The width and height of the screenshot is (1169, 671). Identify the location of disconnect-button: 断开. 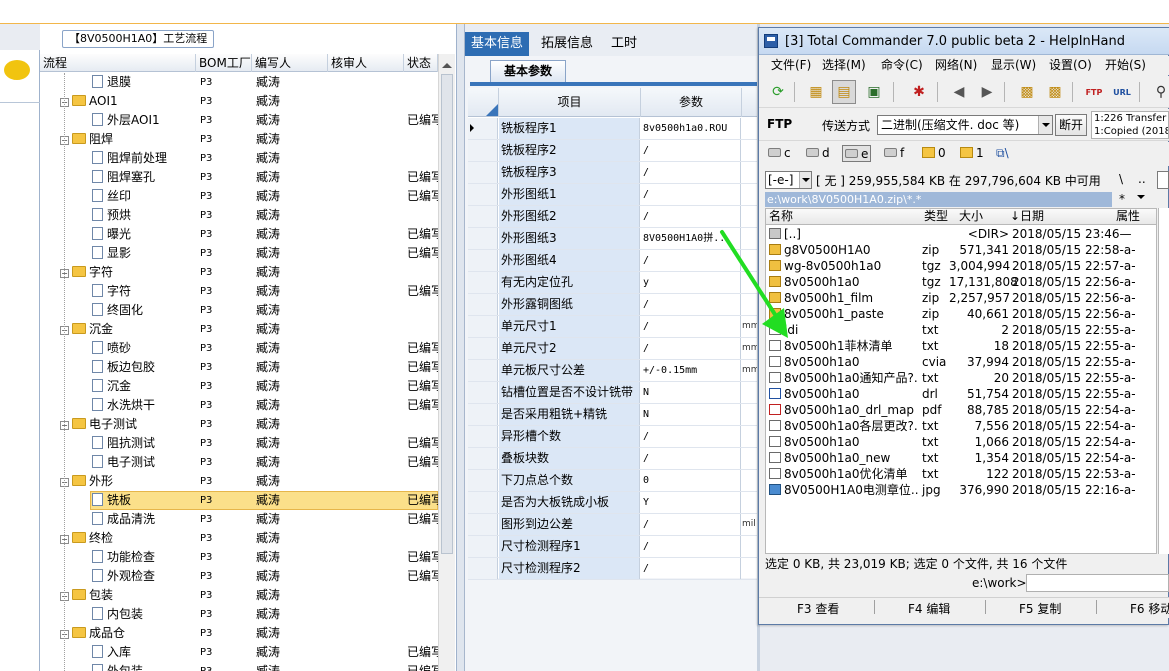
(1071, 125).